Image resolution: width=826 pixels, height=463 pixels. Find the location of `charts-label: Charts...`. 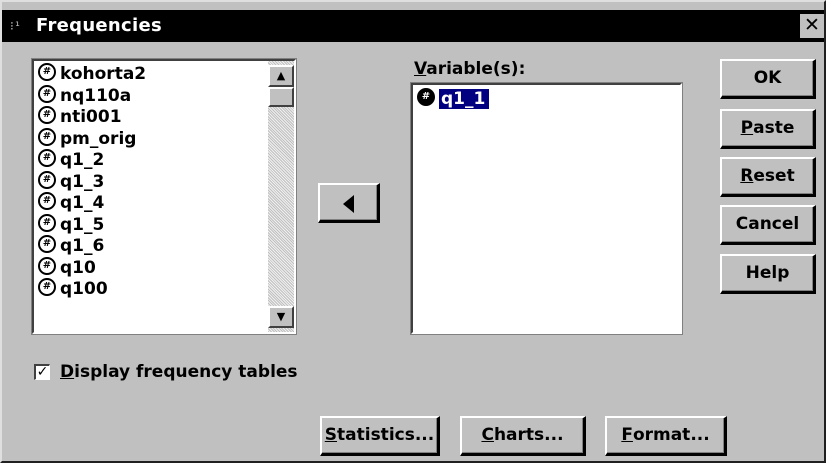

charts-label: Charts... is located at coordinates (522, 435).